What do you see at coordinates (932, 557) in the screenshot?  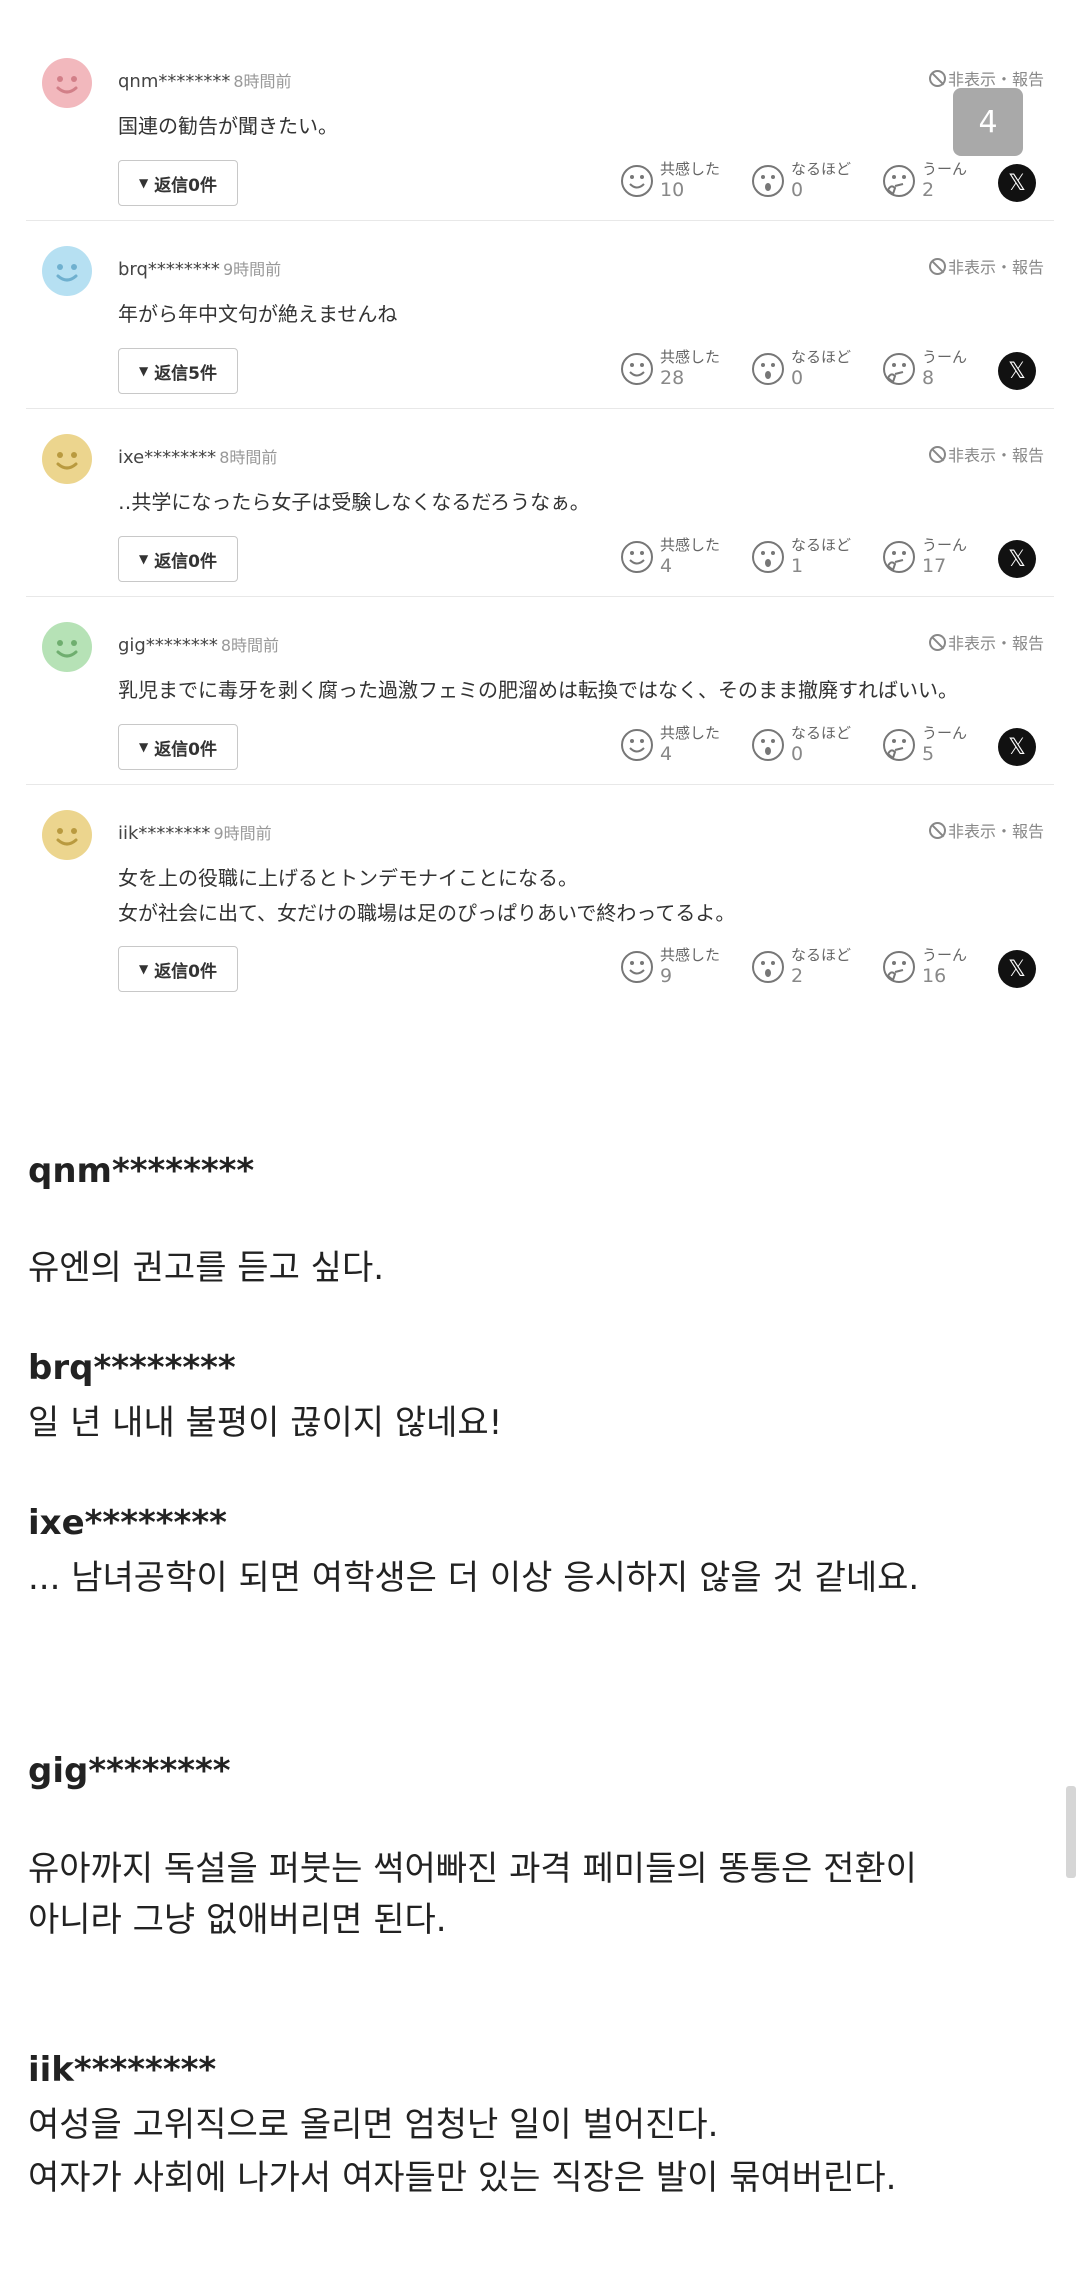 I see `reaction-hmm-button: うーん 17` at bounding box center [932, 557].